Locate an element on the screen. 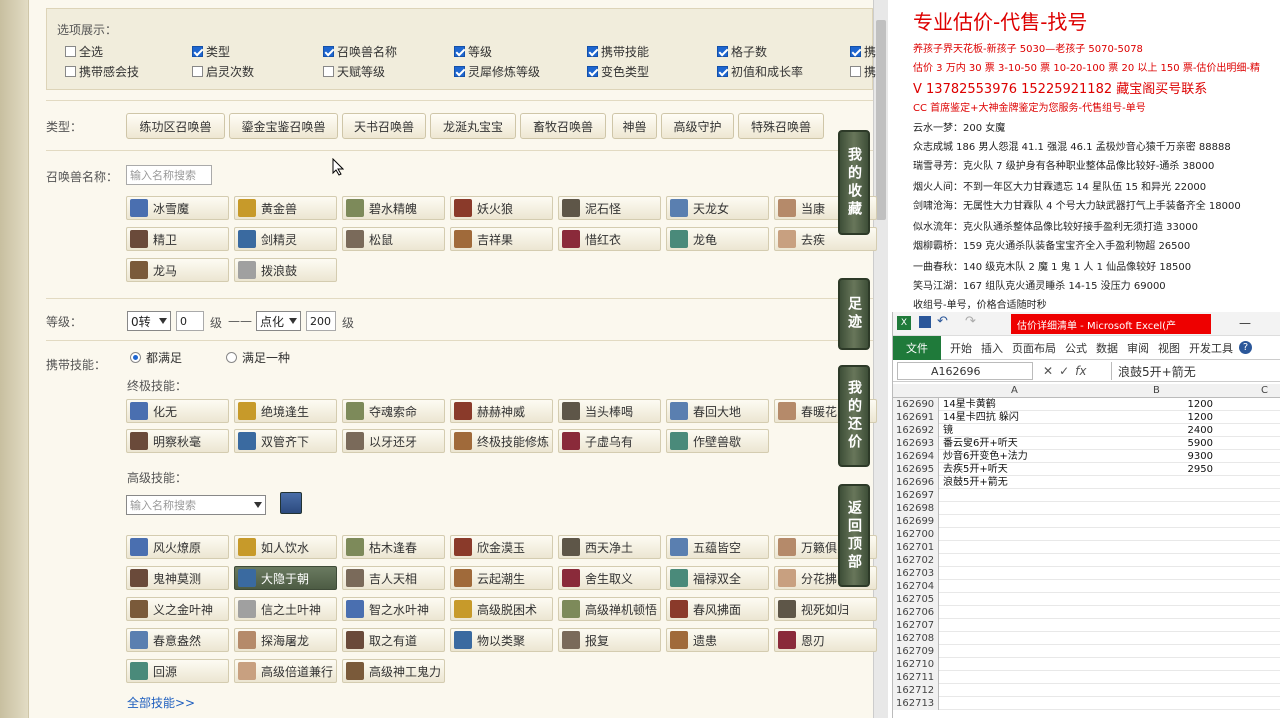 This screenshot has width=1280, height=718. table-row: 162700 is located at coordinates (1086, 534).